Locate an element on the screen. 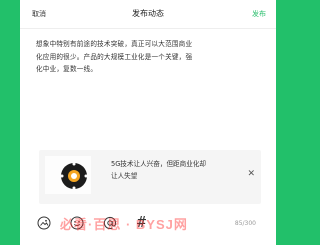  post-text-line: 想象中特别有前途的技术突破，真正可以大范围商业 is located at coordinates (114, 44).